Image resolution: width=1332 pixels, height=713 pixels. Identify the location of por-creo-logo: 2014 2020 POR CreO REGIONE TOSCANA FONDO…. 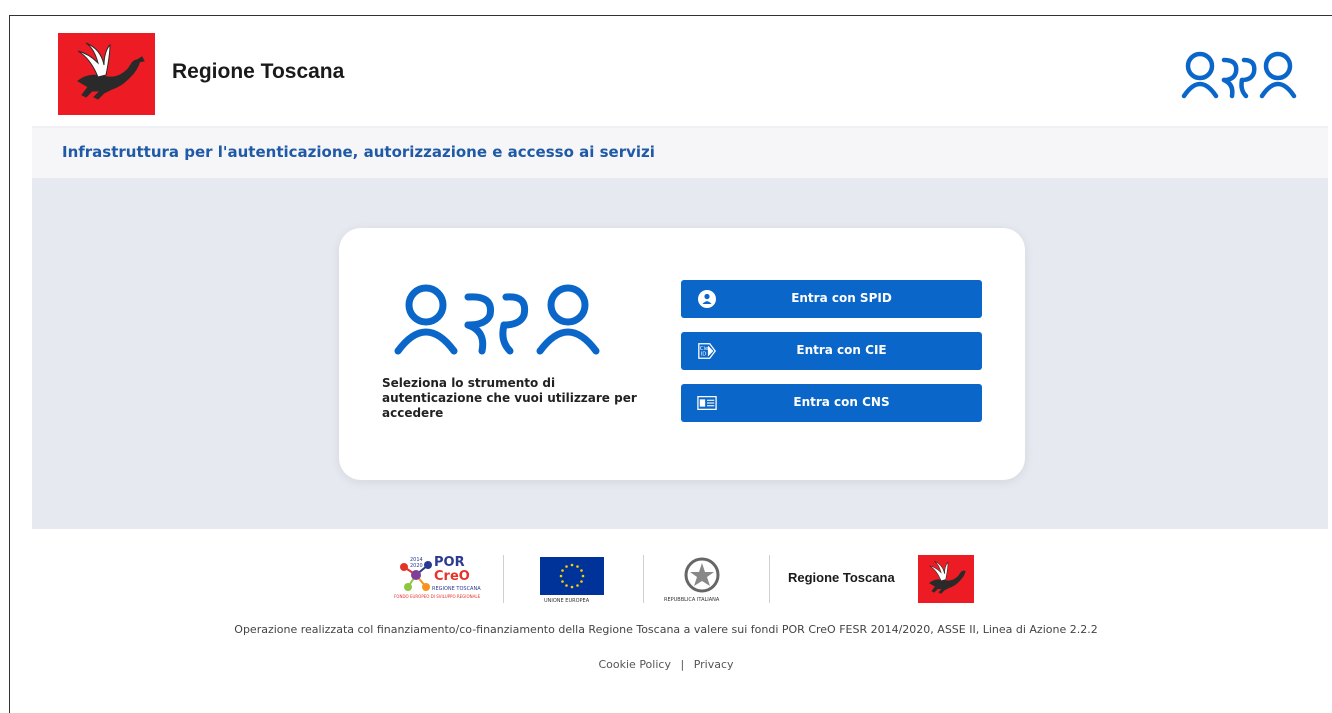
(440, 579).